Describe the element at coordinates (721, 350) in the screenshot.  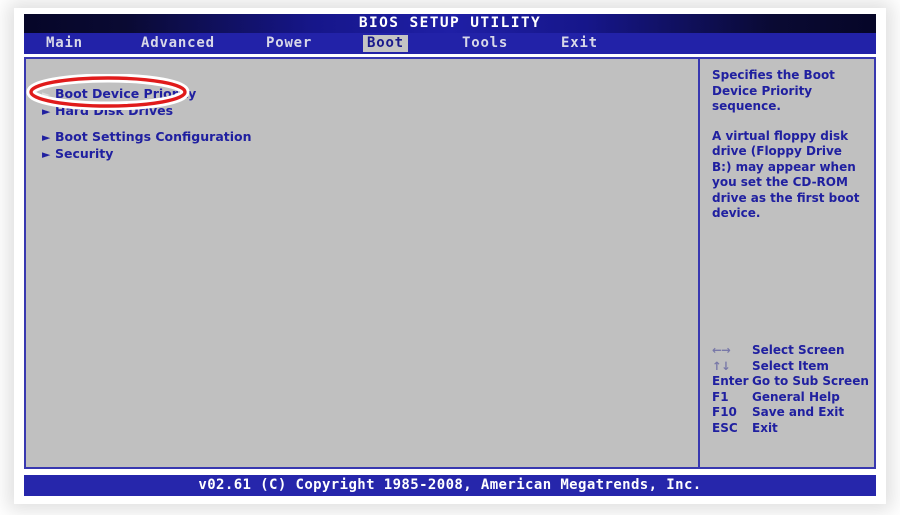
I see `arrows-horizontal-icon: ←→` at that location.